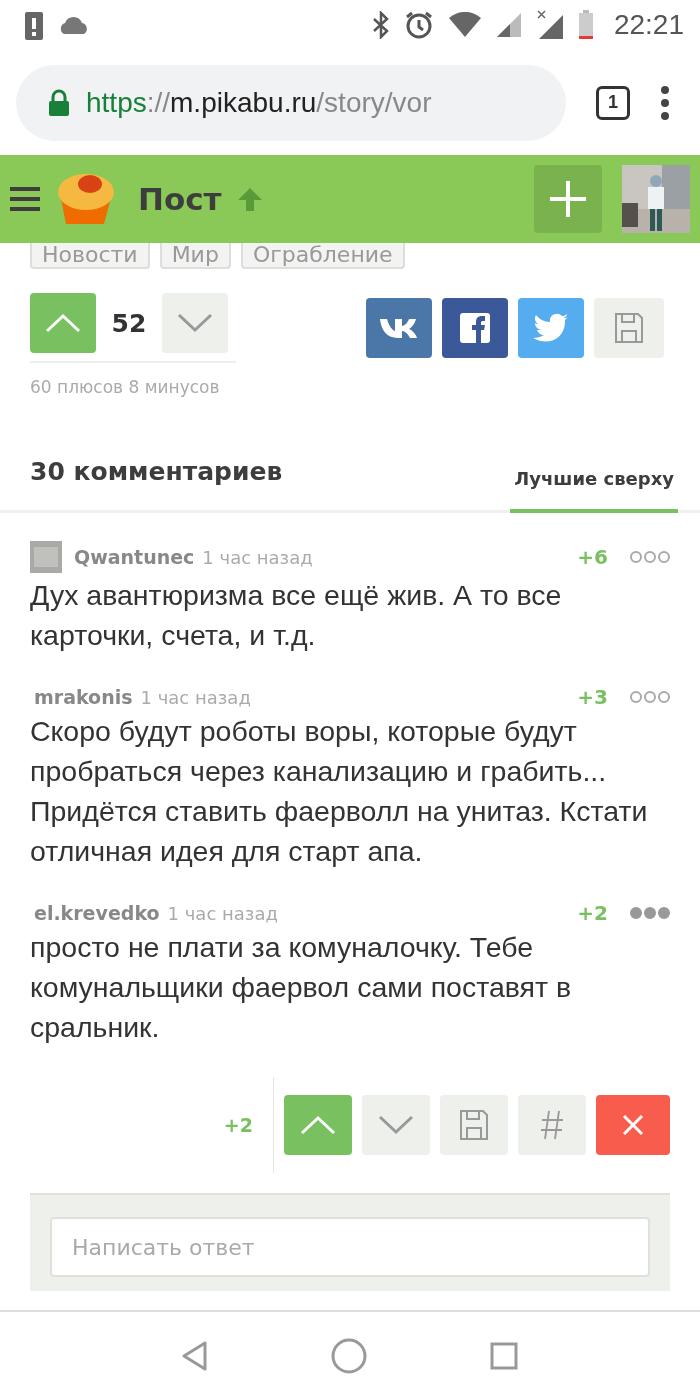 The image size is (700, 1400). Describe the element at coordinates (350, 1247) in the screenshot. I see `reply-field: Написать ответ` at that location.